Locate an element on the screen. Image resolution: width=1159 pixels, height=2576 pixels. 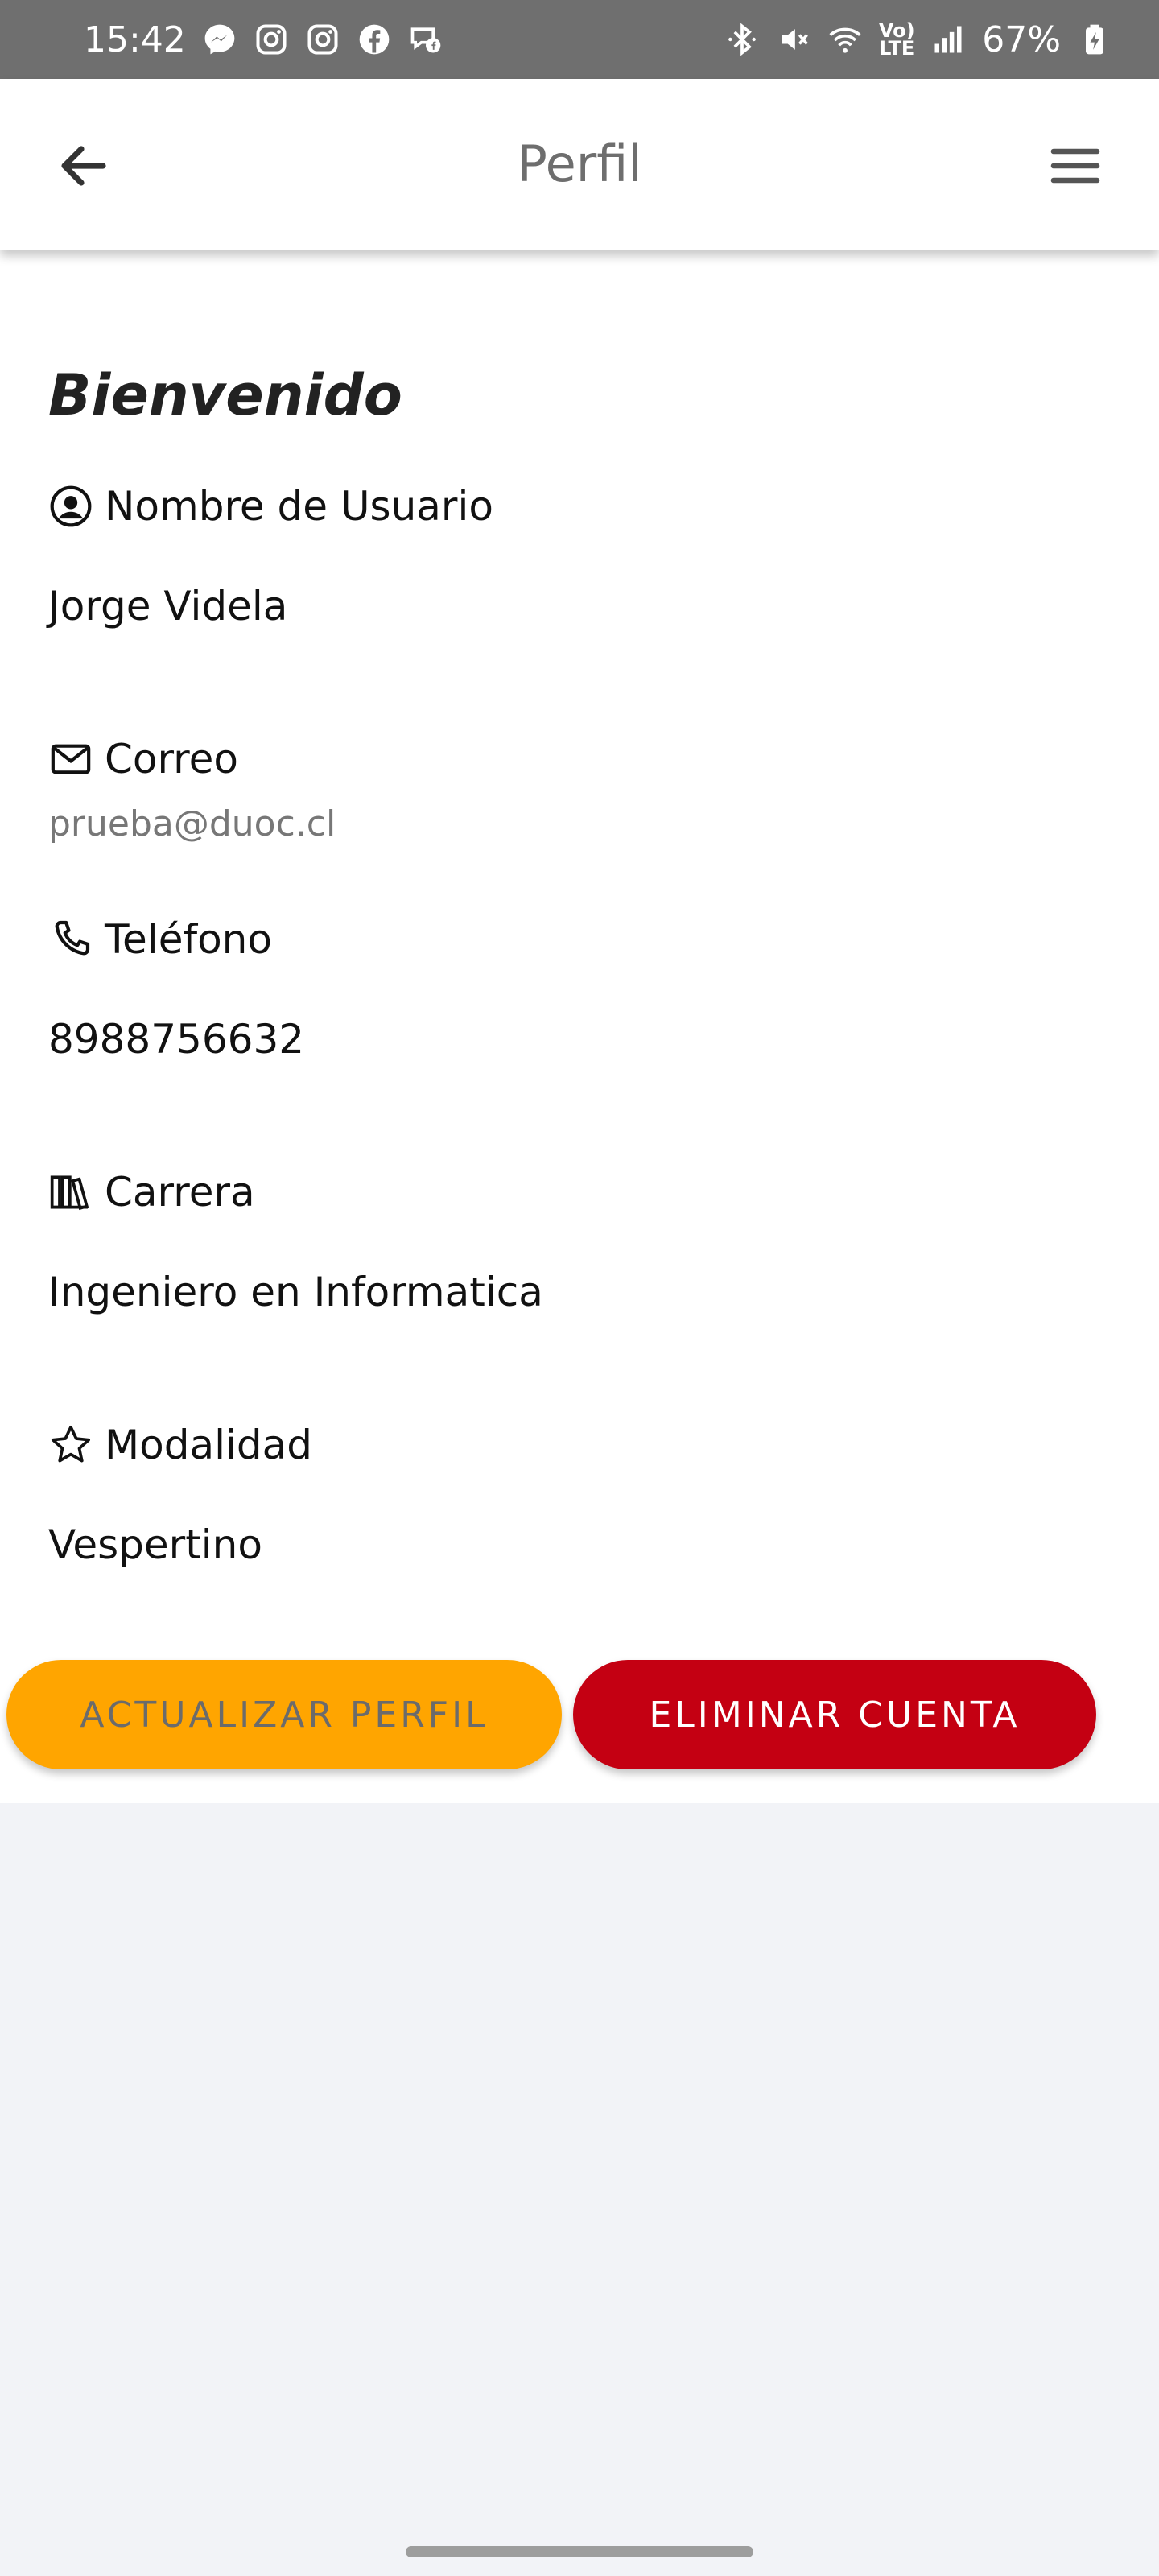
facebook-icon is located at coordinates (374, 39).